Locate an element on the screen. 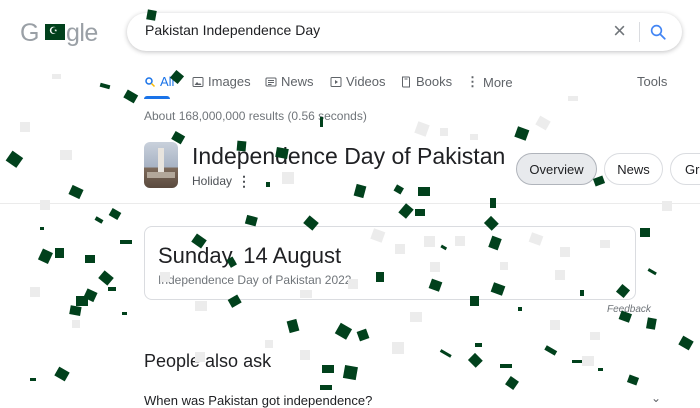  tab-all: All is located at coordinates (159, 81).